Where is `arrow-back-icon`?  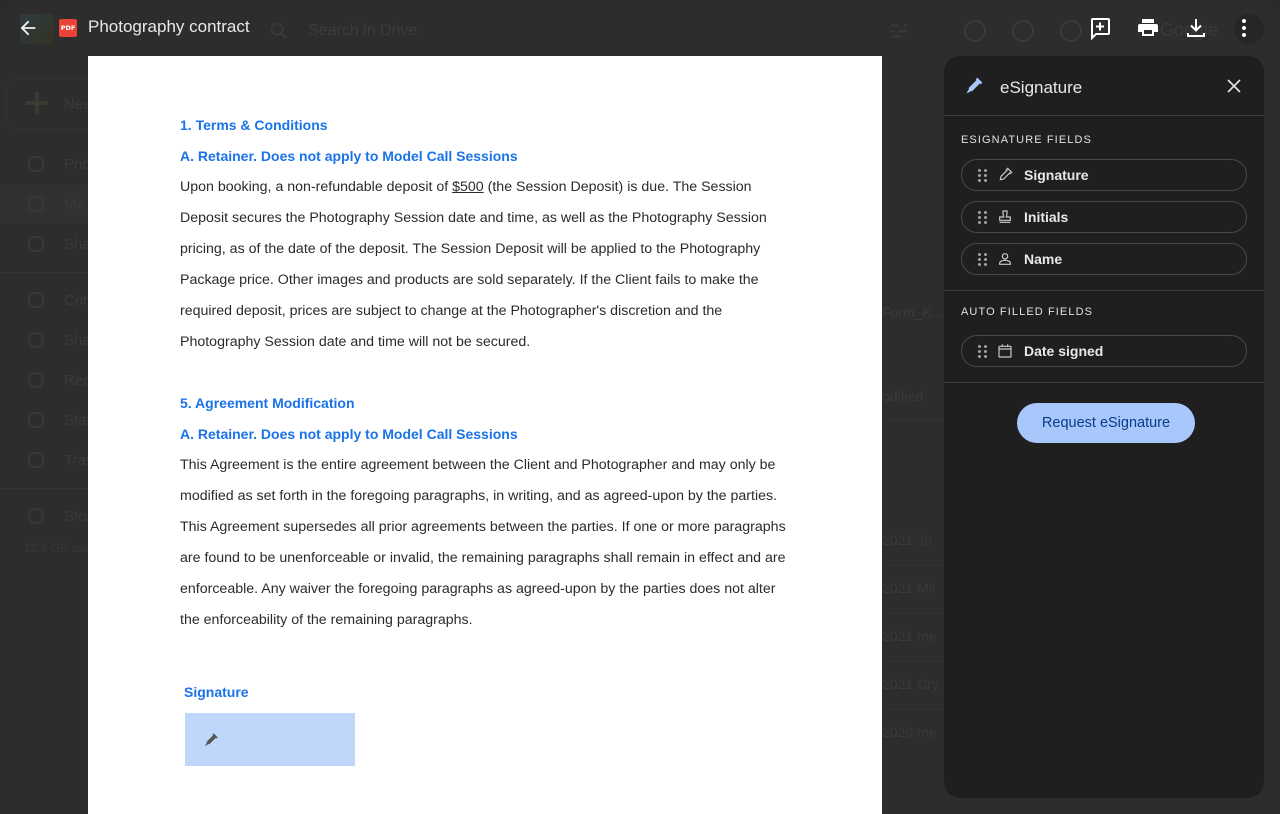
arrow-back-icon is located at coordinates (28, 28).